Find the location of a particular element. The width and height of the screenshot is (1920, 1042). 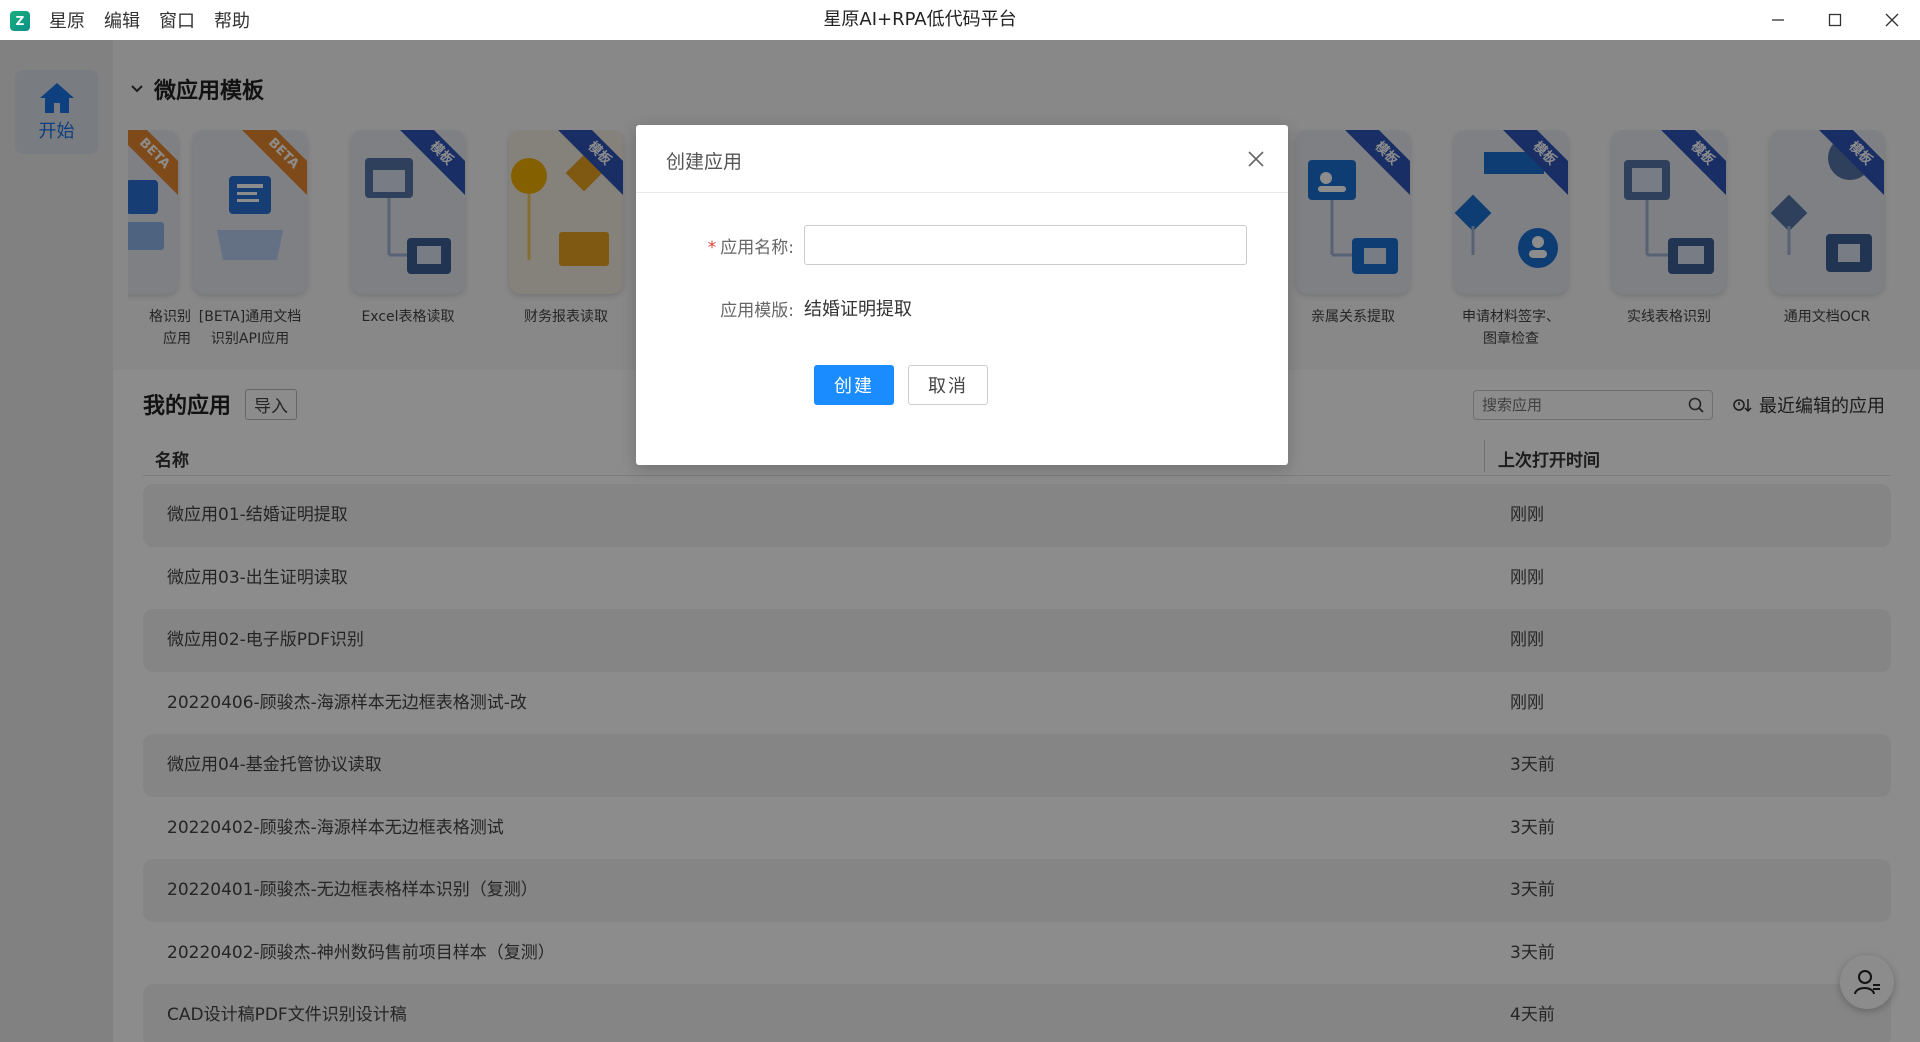

app-name-row: * 应用名称: is located at coordinates (941, 245).